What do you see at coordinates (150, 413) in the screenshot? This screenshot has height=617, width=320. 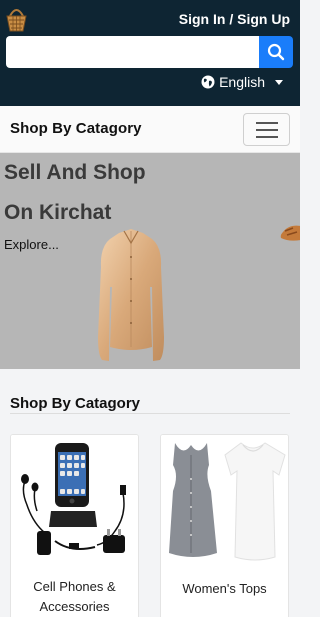 I see `section-divider` at bounding box center [150, 413].